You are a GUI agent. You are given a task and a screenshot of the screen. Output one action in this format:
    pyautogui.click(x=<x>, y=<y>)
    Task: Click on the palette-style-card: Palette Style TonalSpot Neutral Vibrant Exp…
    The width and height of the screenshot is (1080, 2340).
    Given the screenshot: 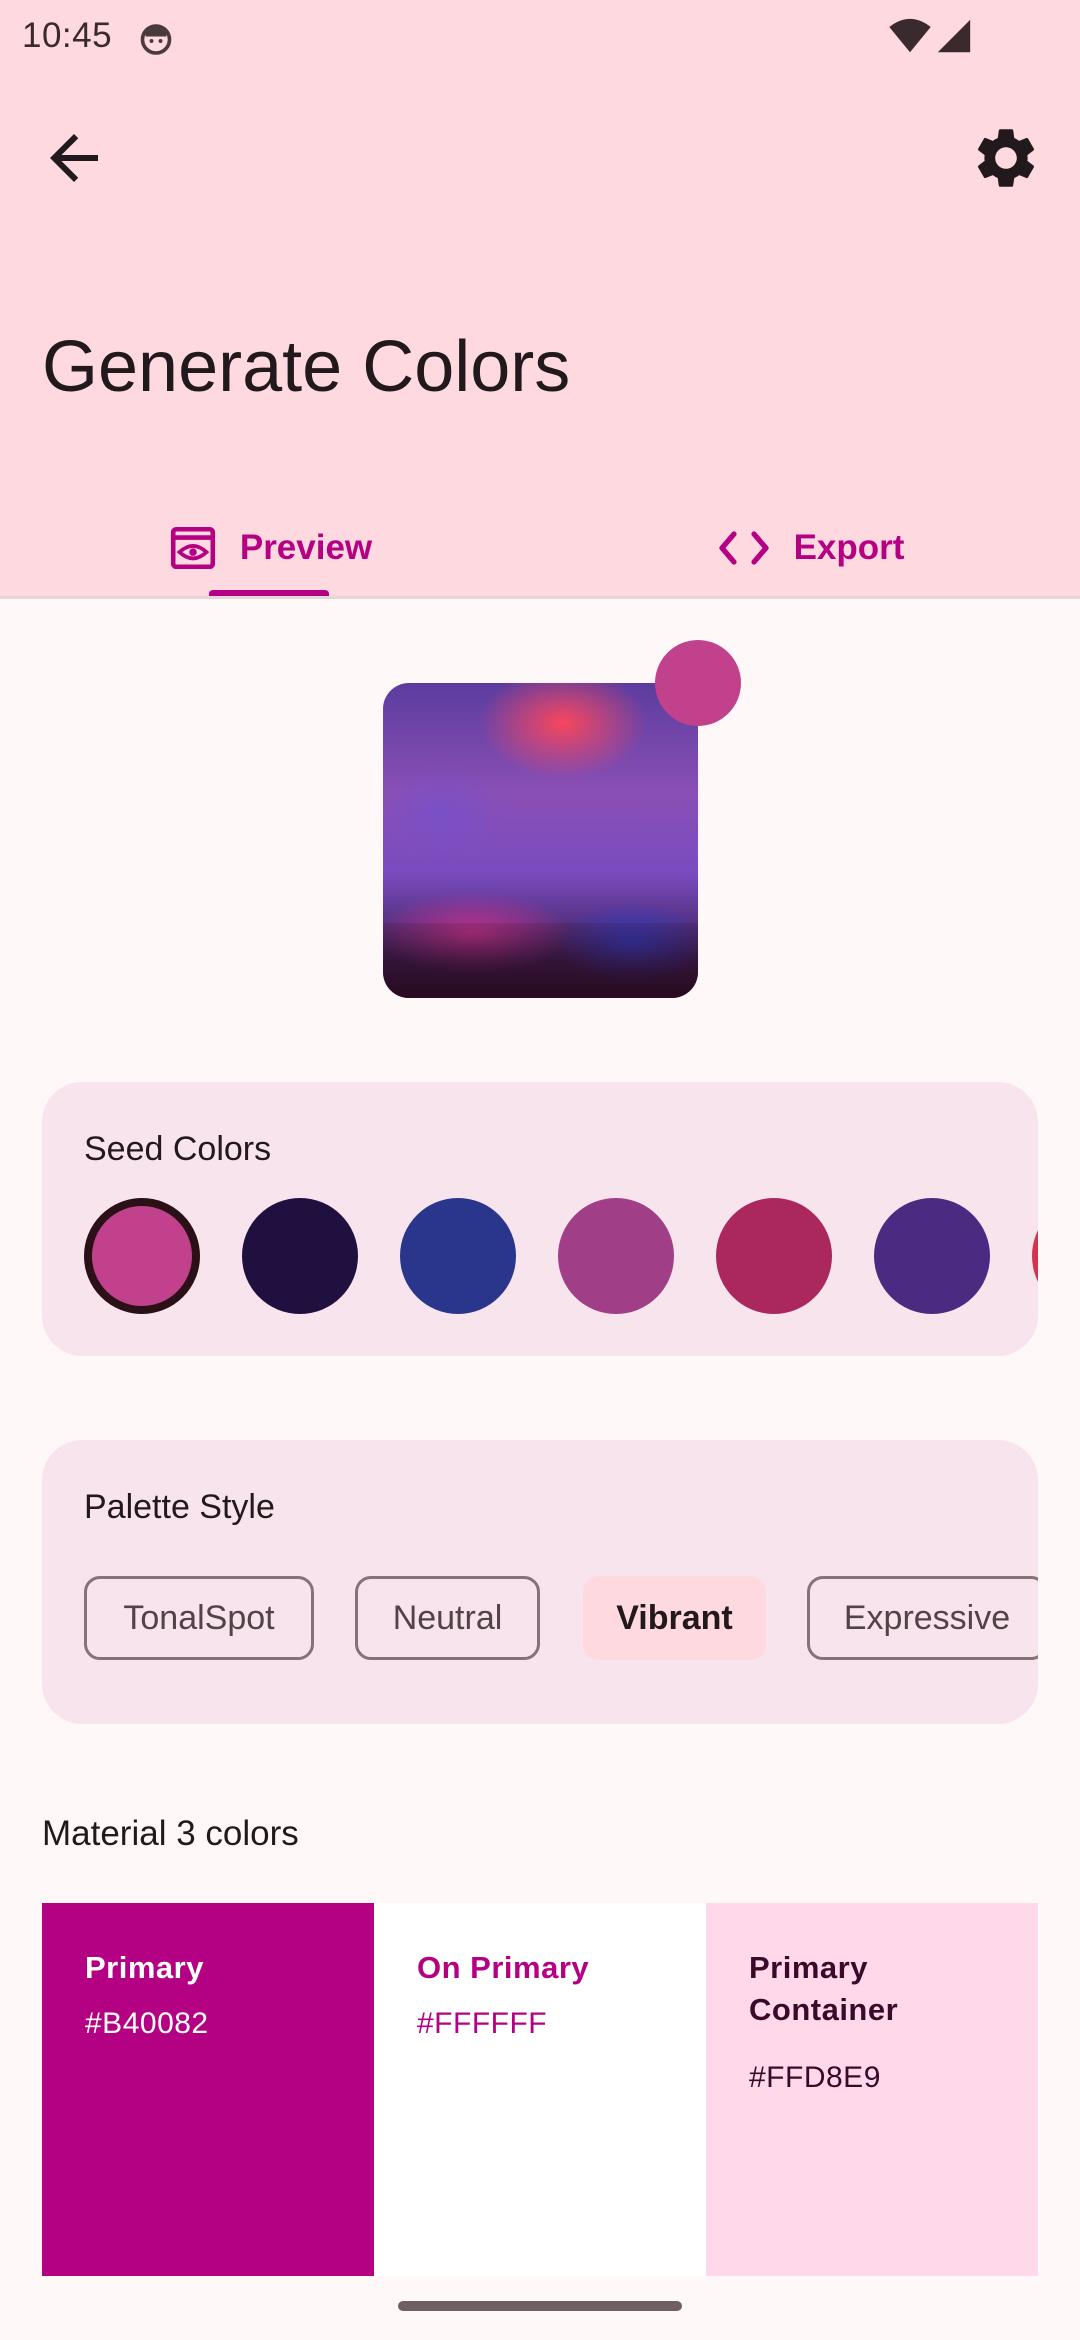 What is the action you would take?
    pyautogui.click(x=540, y=1582)
    